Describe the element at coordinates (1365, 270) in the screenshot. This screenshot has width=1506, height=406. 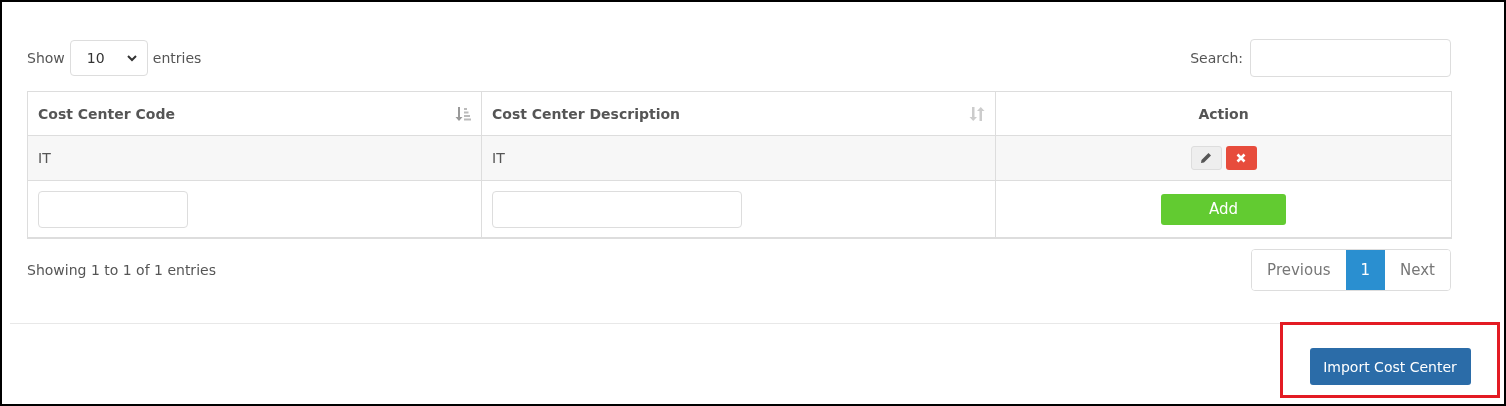
I see `page-button: 1` at that location.